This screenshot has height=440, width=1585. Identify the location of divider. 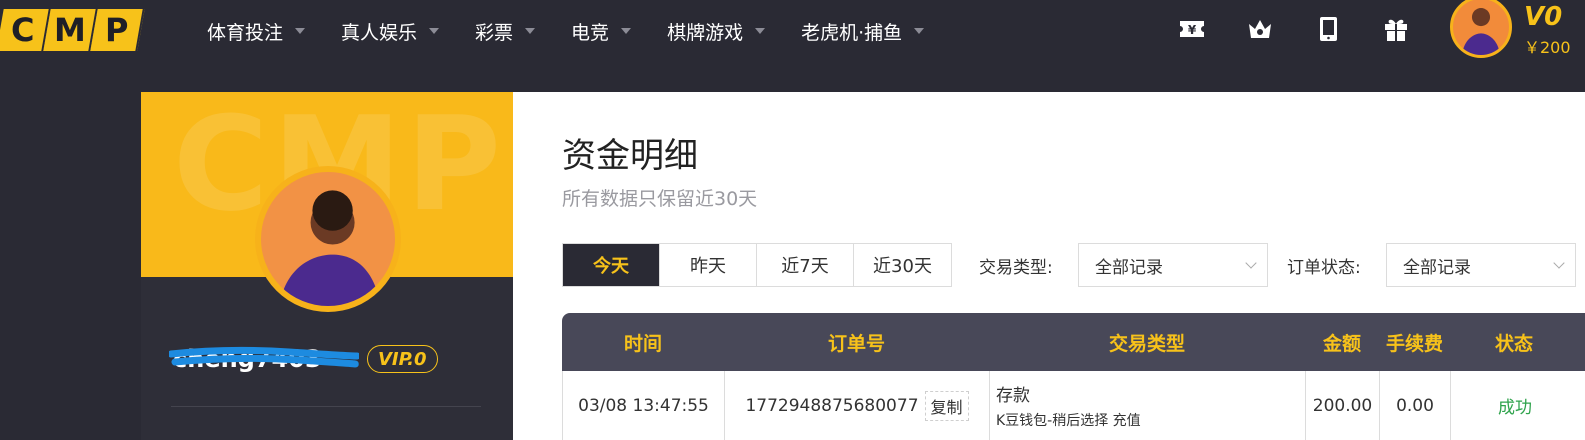
(326, 406).